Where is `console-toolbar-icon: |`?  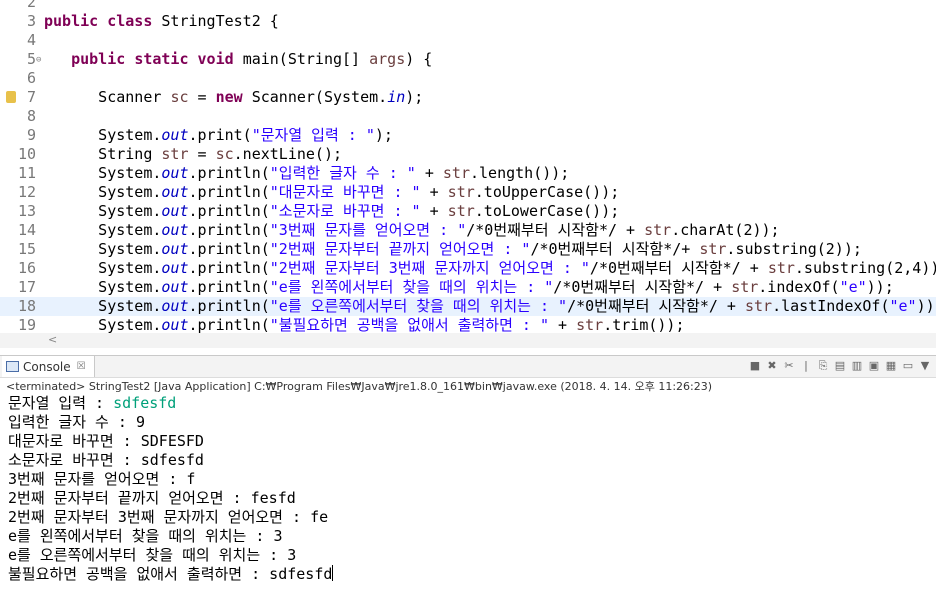
console-toolbar-icon: | is located at coordinates (806, 365).